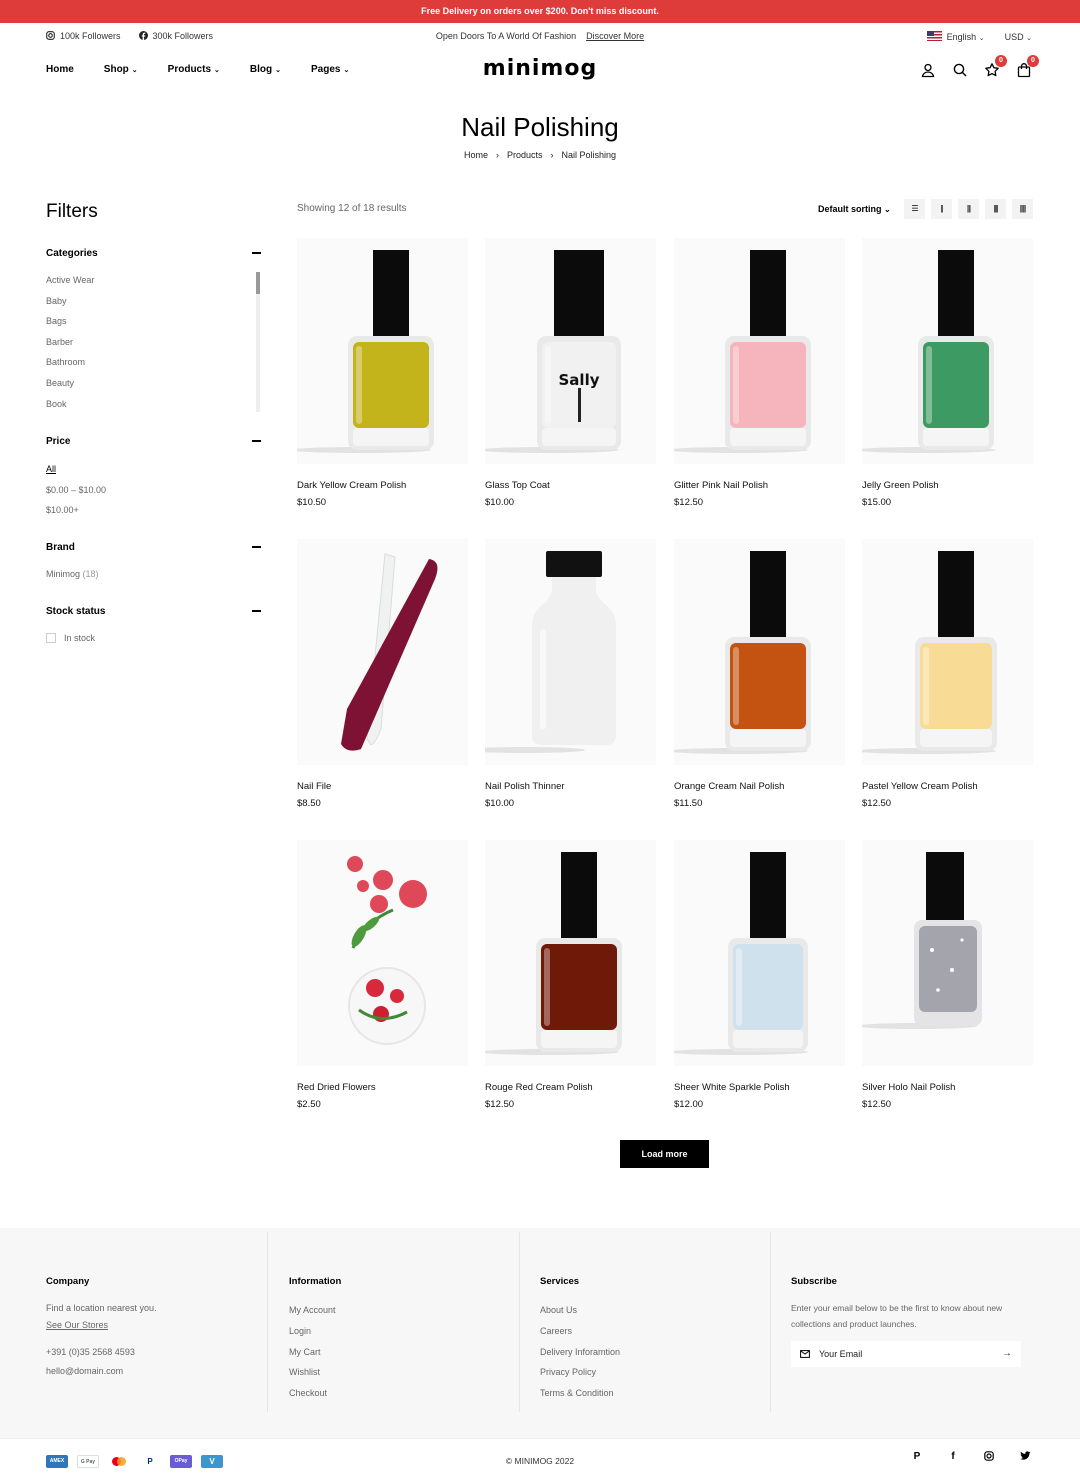 This screenshot has height=1482, width=1080. I want to click on footer-link: My Account, so click(312, 1310).